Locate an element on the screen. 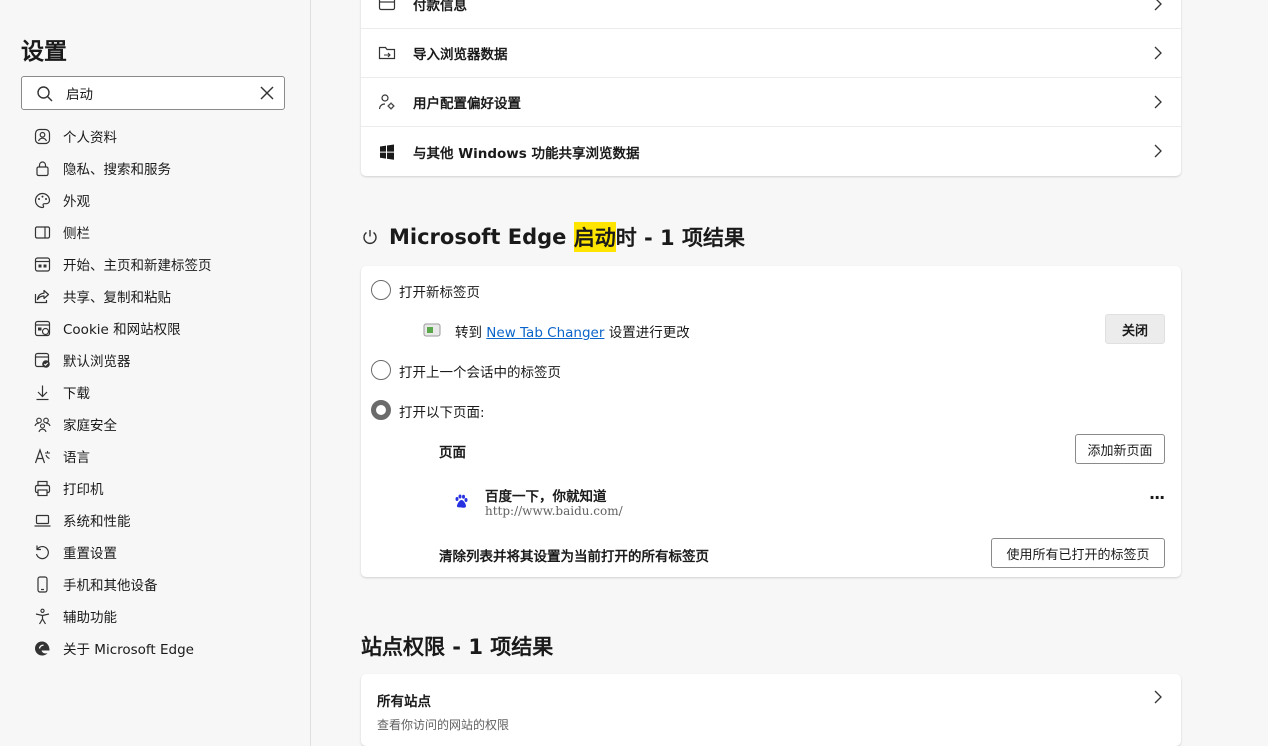 The width and height of the screenshot is (1268, 746). sidebar-item-language: 语言 is located at coordinates (155, 456).